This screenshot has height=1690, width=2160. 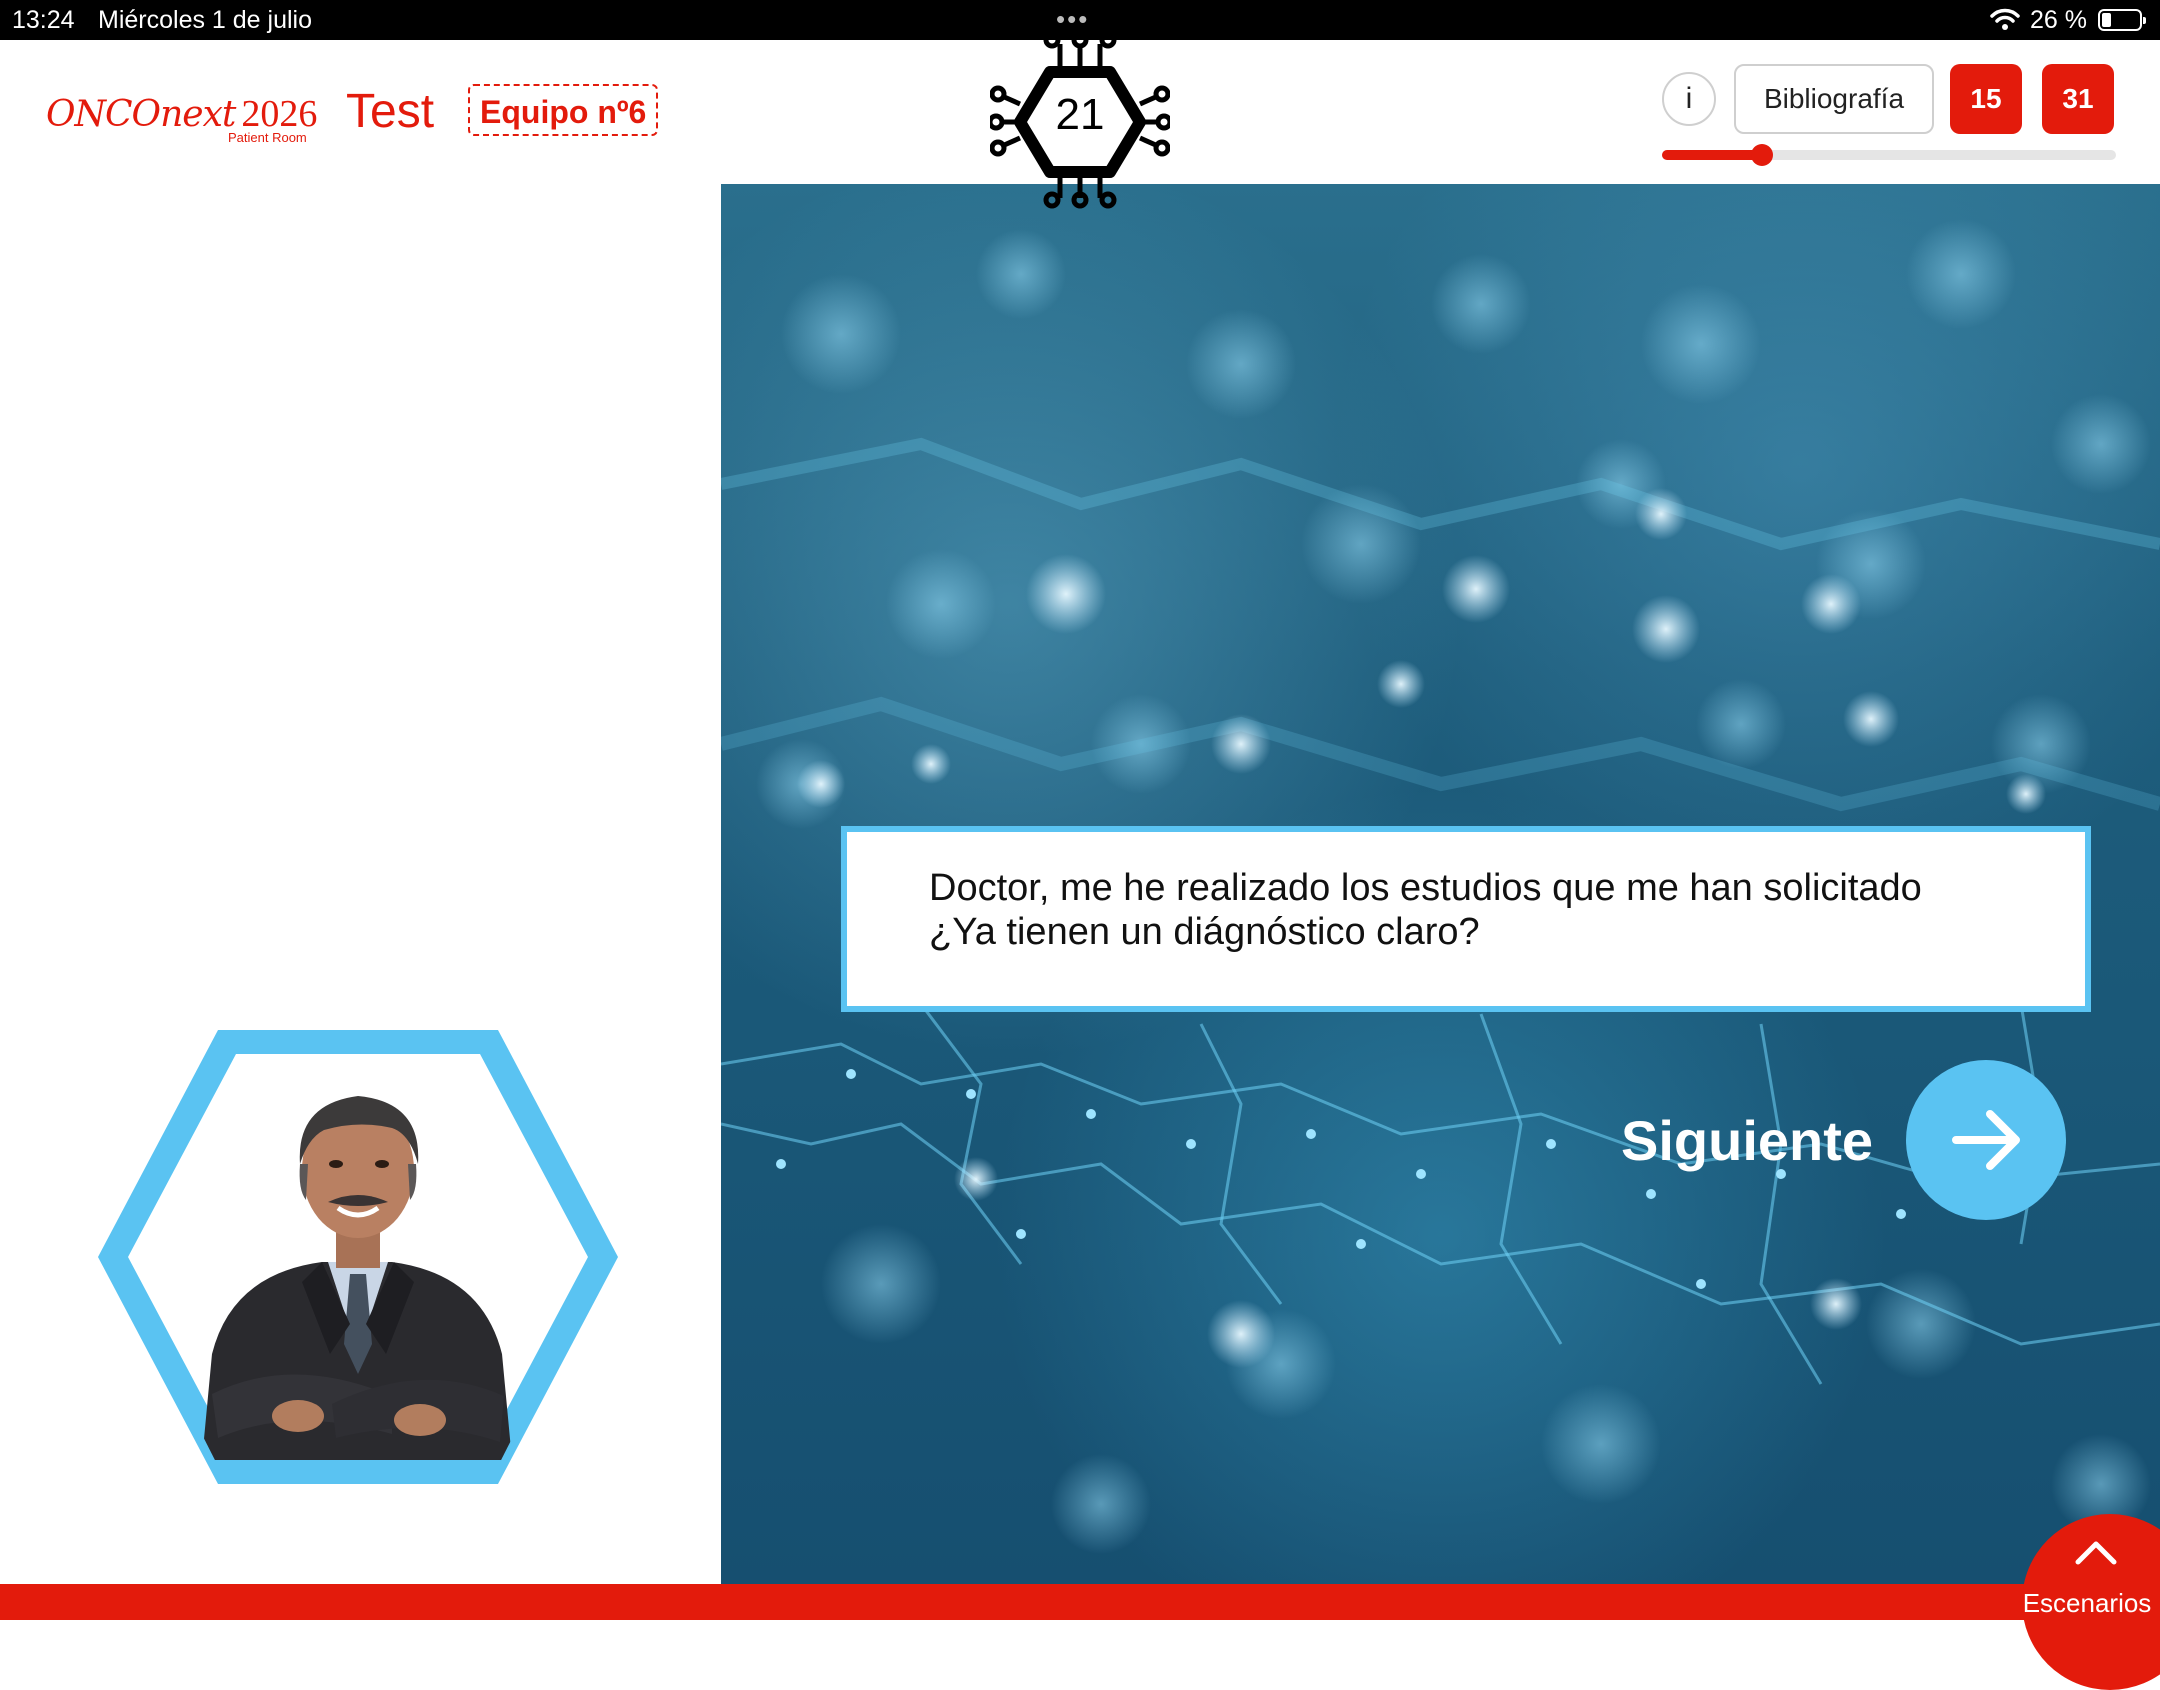 I want to click on info-button: i, so click(x=1689, y=99).